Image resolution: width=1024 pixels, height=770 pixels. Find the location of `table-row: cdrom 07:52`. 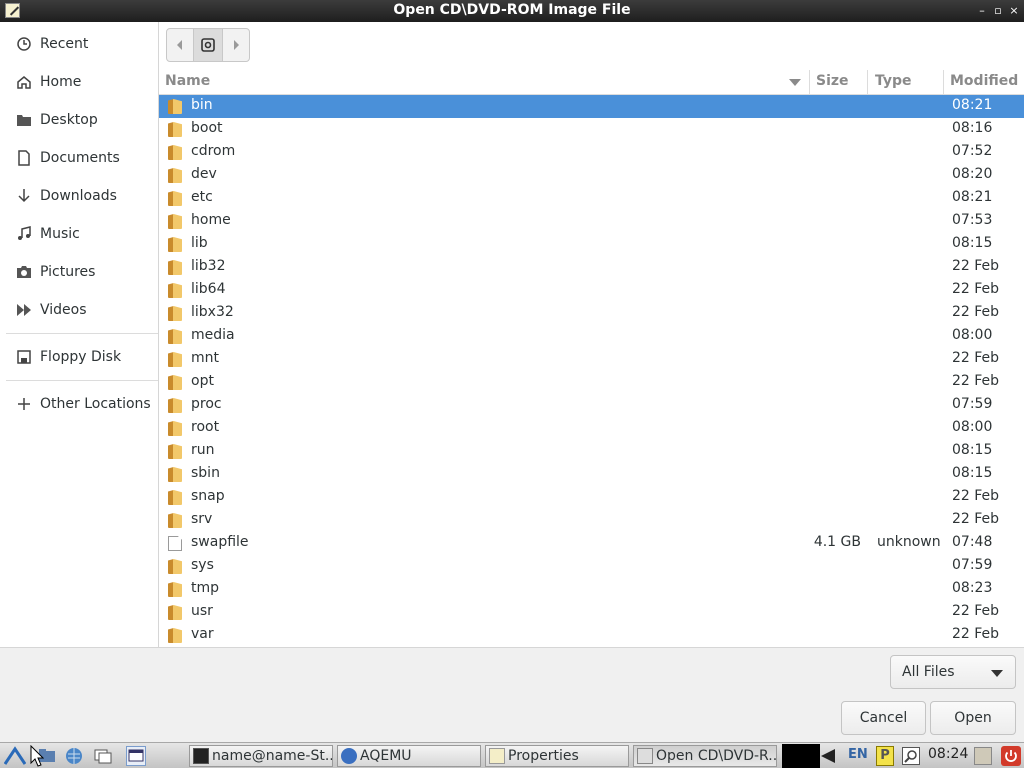

table-row: cdrom 07:52 is located at coordinates (591, 152).